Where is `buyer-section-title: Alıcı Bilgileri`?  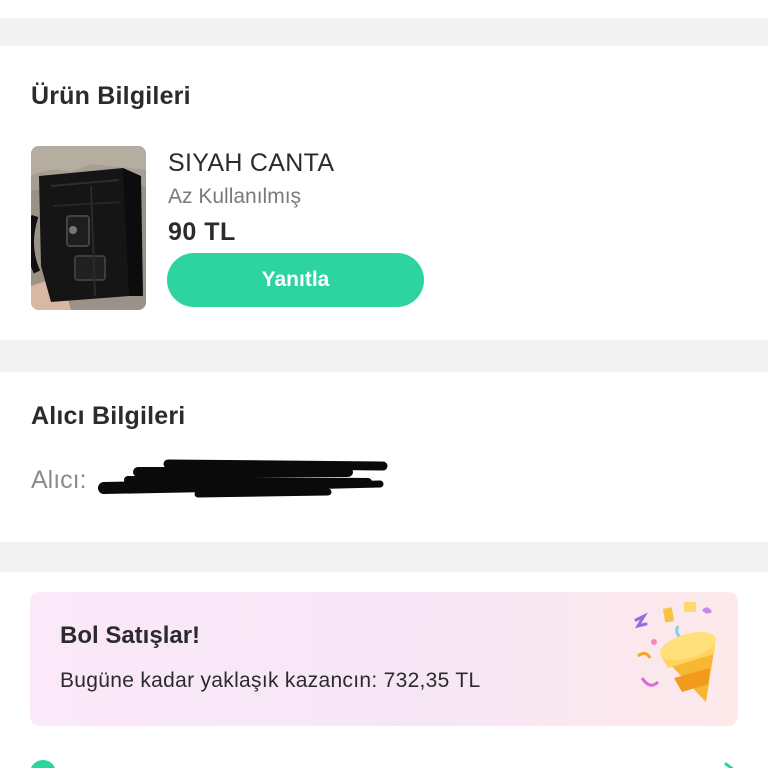
buyer-section-title: Alıcı Bilgileri is located at coordinates (108, 416).